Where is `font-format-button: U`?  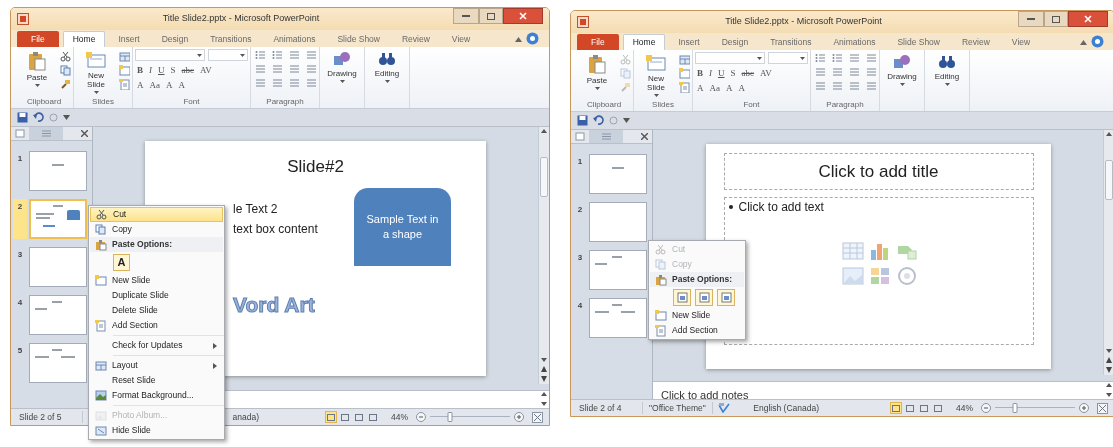
font-format-button: U is located at coordinates (161, 70).